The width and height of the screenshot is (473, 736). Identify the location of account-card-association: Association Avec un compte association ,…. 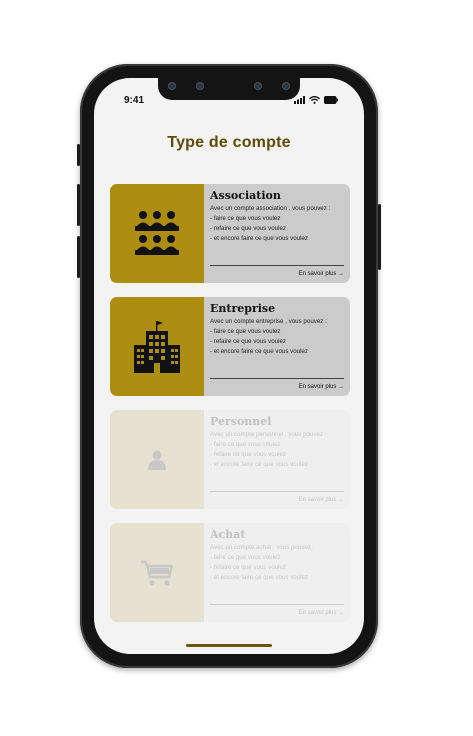
(230, 233).